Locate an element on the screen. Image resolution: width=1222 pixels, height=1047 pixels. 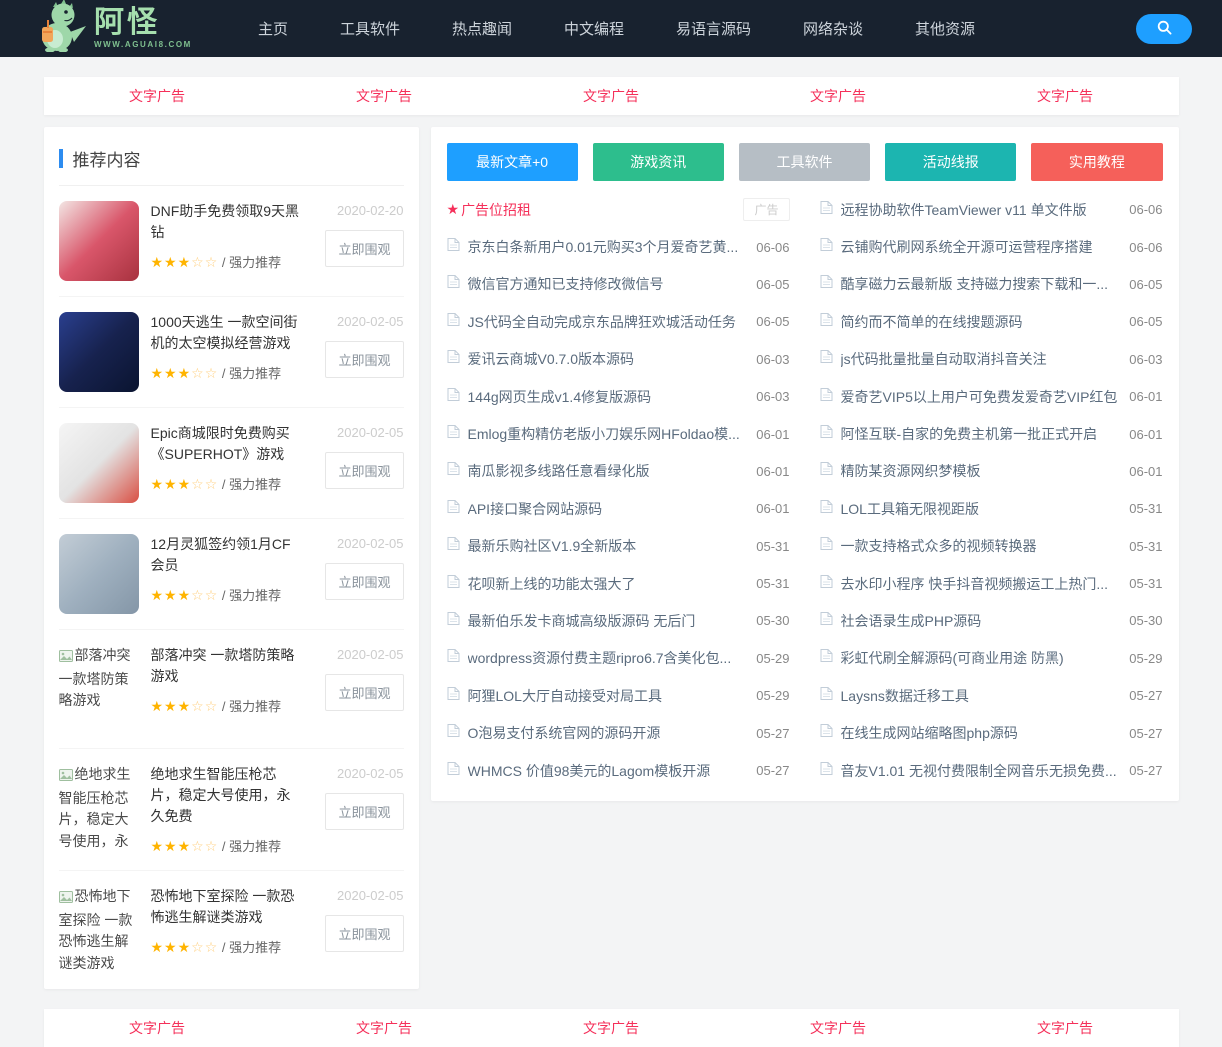
article-title-link: 在线生成网站缩略图php源码 is located at coordinates (980, 733).